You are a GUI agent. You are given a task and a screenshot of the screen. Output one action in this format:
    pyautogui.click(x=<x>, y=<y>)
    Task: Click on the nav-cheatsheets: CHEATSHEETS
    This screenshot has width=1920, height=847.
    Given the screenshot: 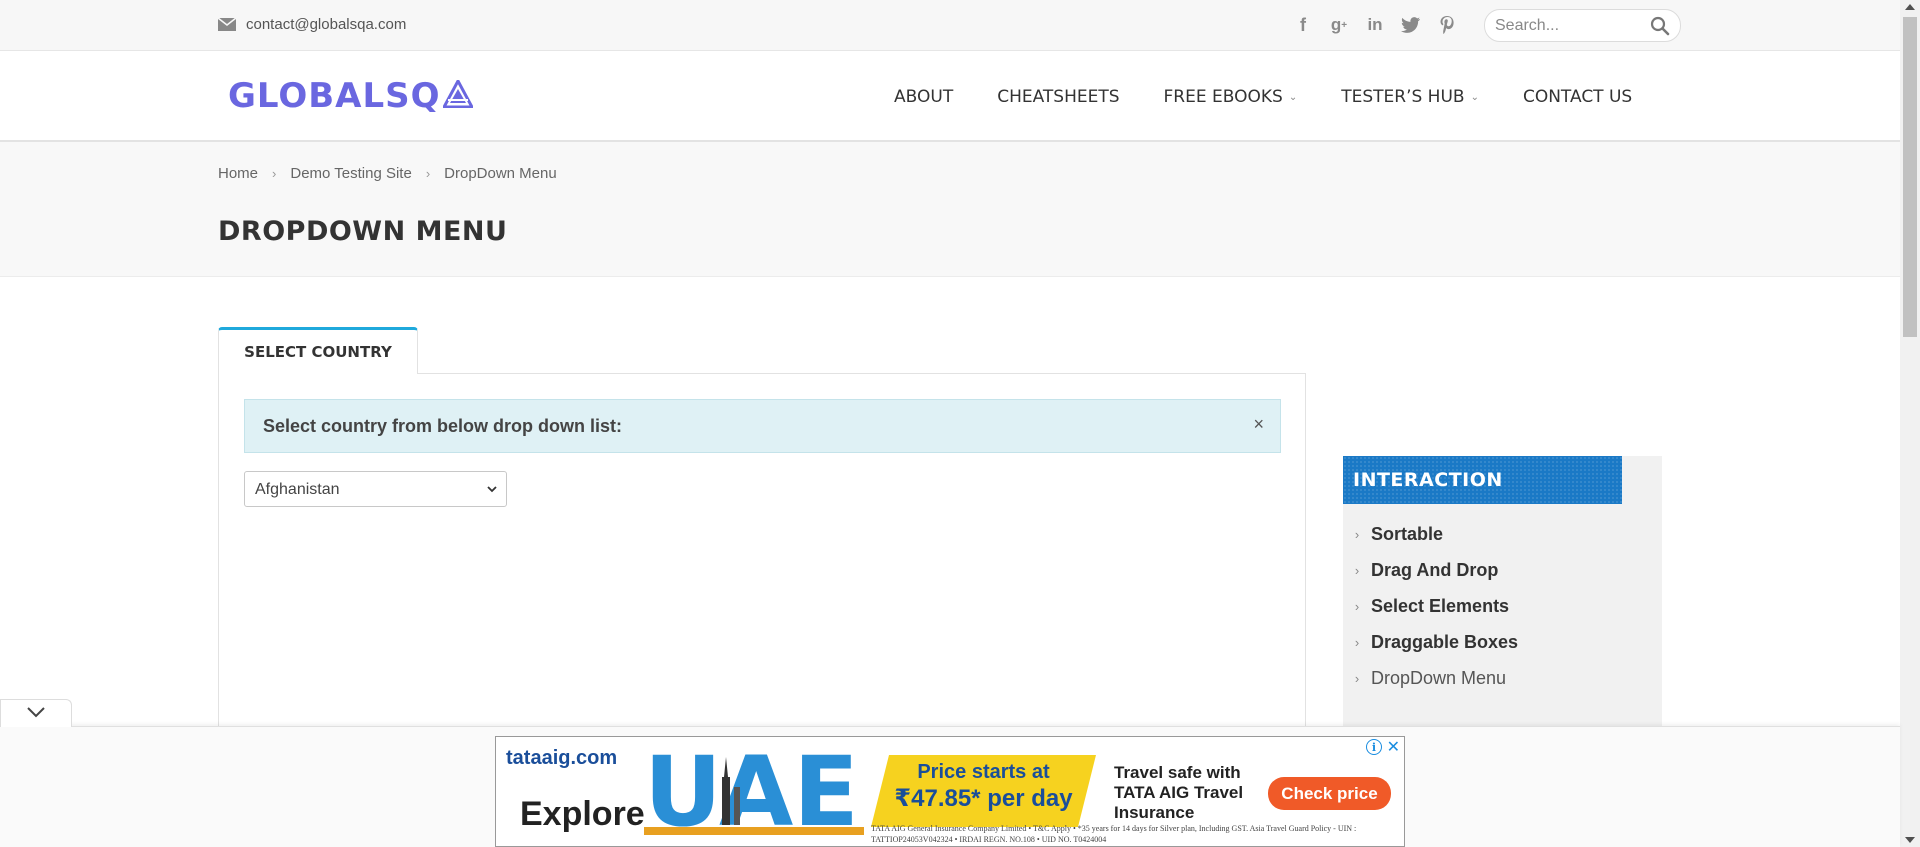 What is the action you would take?
    pyautogui.click(x=1058, y=97)
    